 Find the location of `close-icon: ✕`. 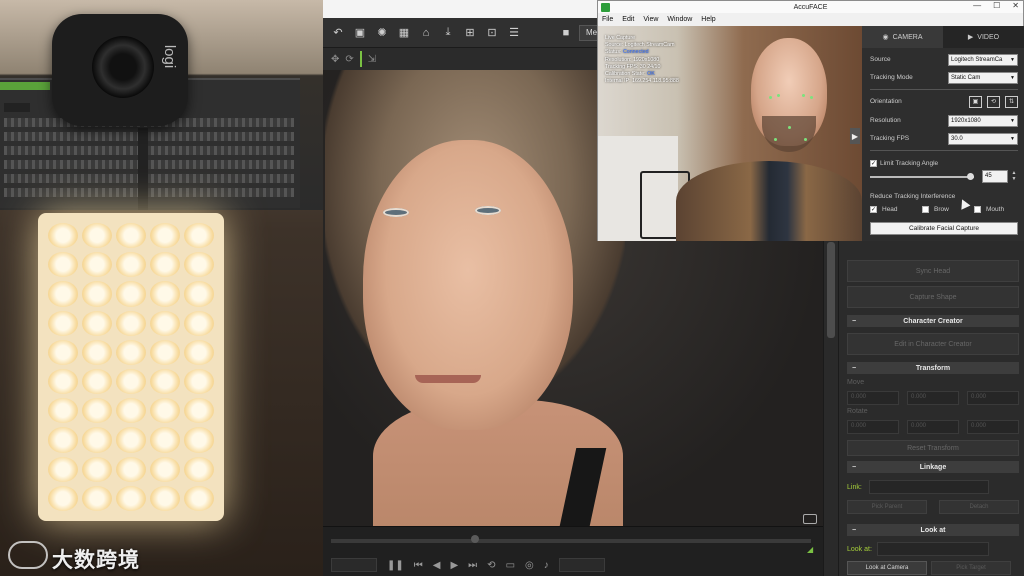

close-icon: ✕ is located at coordinates (1015, 5).